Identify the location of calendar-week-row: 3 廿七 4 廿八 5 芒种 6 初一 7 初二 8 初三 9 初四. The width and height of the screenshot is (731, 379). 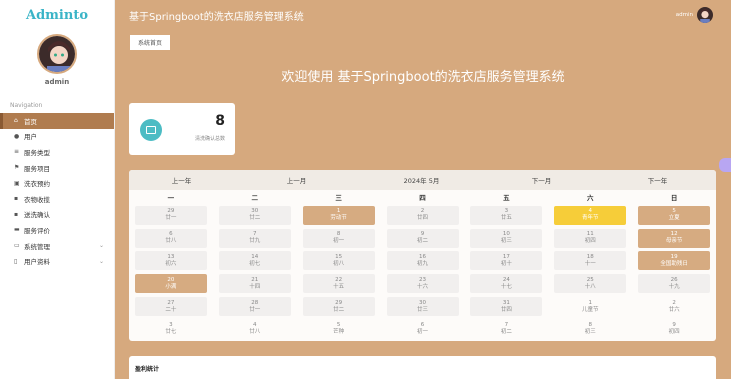
(422, 329).